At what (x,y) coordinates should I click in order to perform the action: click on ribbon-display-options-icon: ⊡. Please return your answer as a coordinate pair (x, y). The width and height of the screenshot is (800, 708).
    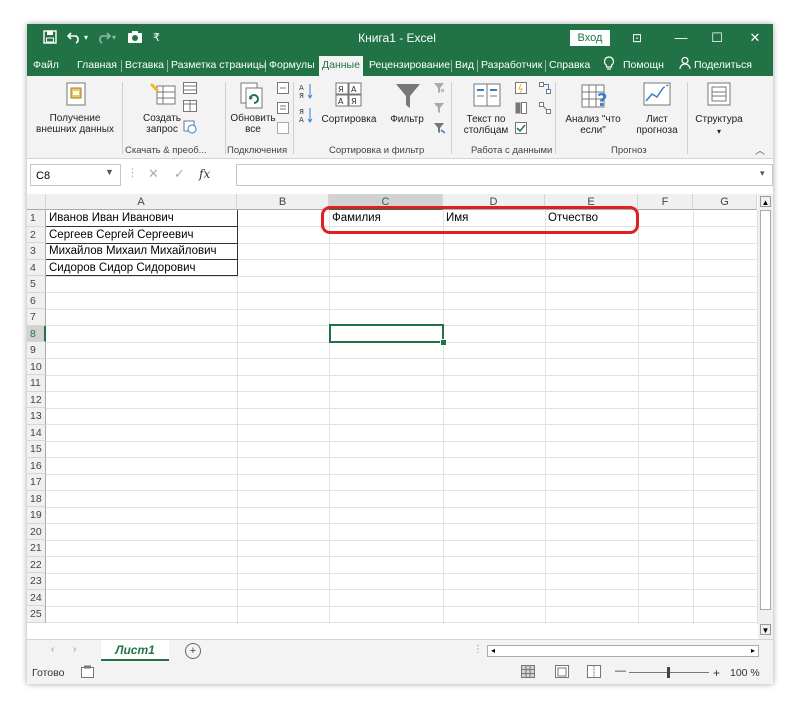
    Looking at the image, I should click on (637, 38).